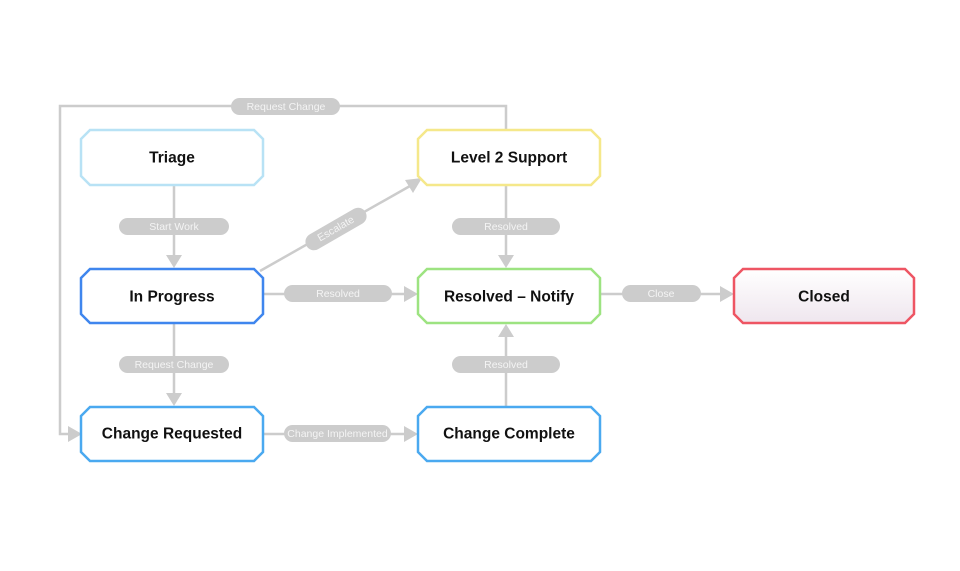  Describe the element at coordinates (340, 225) in the screenshot. I see `edge-in-progress-to-level2: Escalate` at that location.